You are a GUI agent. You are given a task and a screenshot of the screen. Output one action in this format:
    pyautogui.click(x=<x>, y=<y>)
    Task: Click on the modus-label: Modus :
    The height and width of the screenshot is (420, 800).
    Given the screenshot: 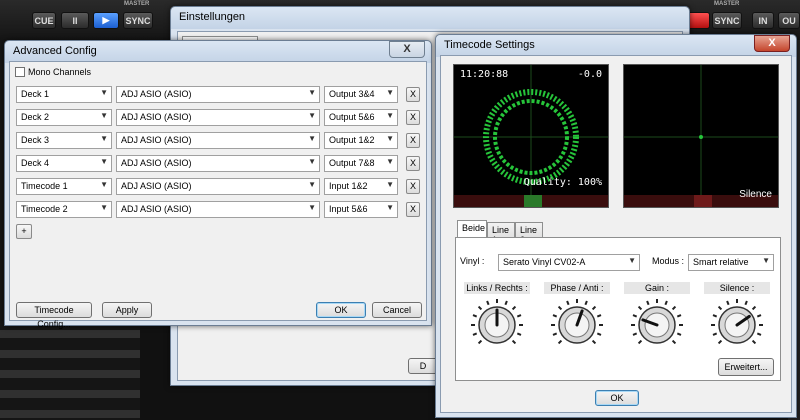 What is the action you would take?
    pyautogui.click(x=668, y=261)
    